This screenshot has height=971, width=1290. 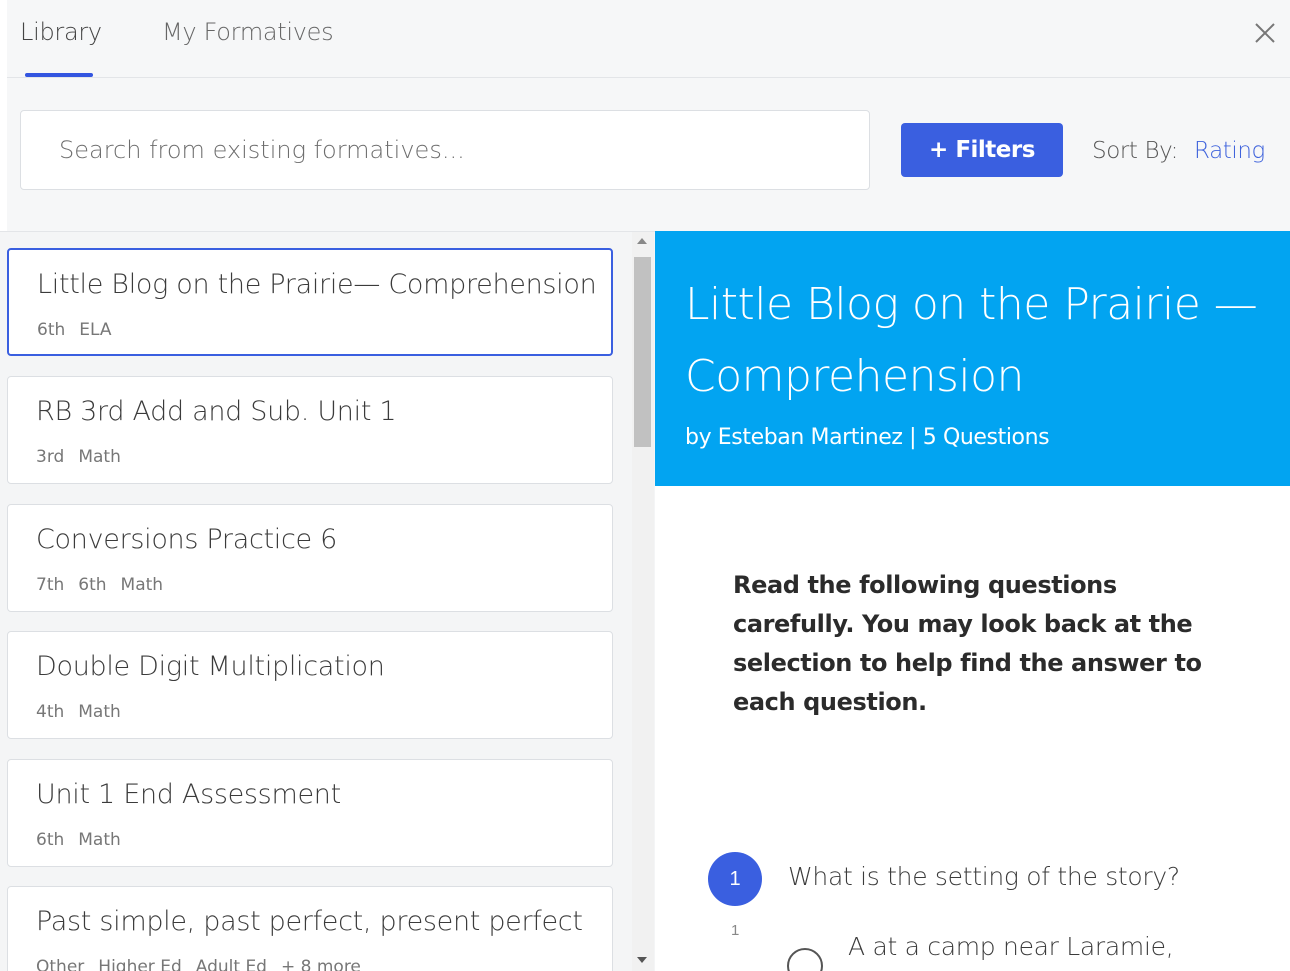 I want to click on tag: ELA, so click(x=95, y=330).